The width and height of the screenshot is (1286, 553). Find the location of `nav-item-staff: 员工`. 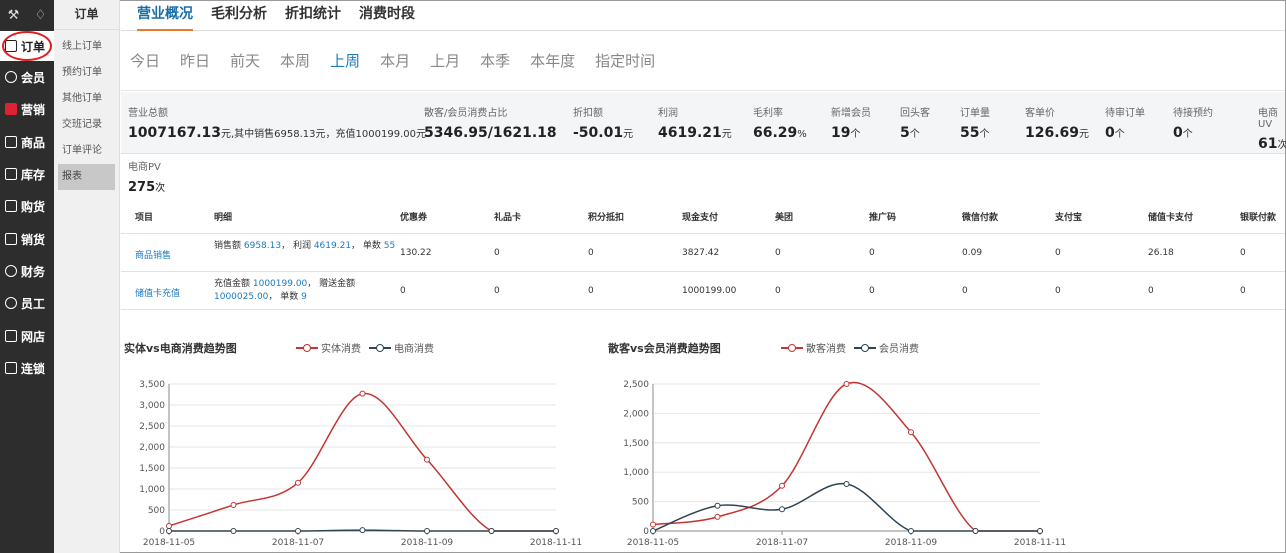

nav-item-staff: 员工 is located at coordinates (27, 303).